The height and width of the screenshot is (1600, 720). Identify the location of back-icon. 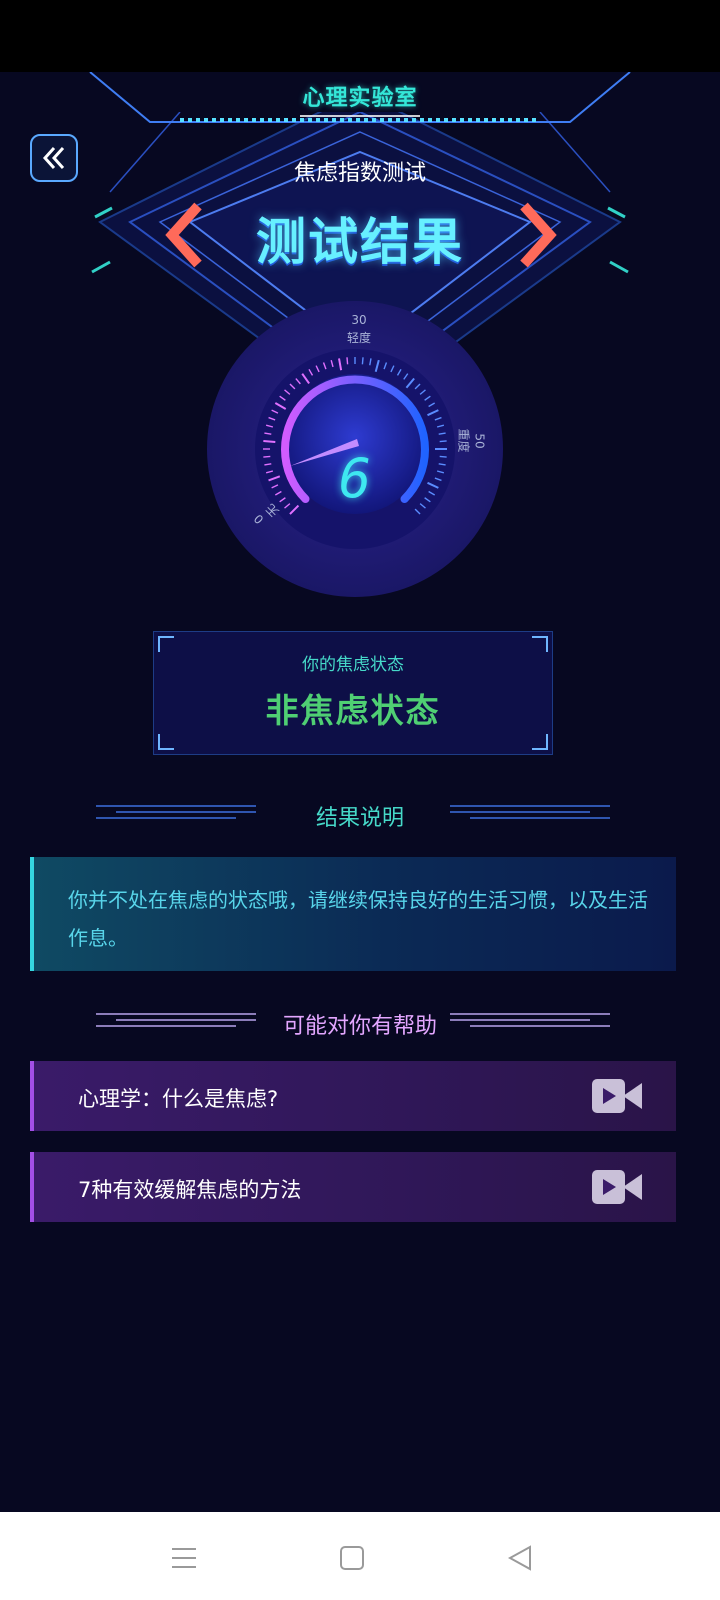
(519, 1558).